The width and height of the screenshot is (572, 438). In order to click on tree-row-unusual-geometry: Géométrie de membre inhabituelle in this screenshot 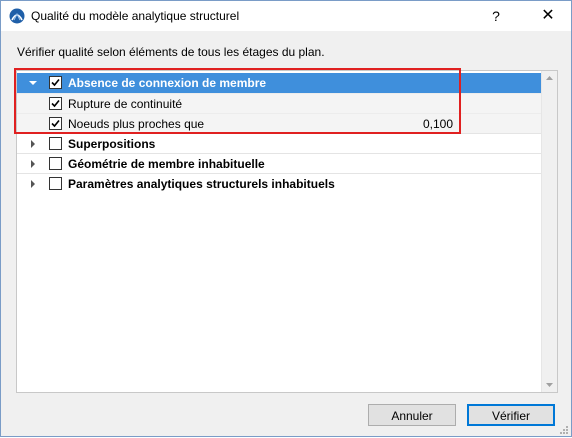, I will do `click(279, 163)`.